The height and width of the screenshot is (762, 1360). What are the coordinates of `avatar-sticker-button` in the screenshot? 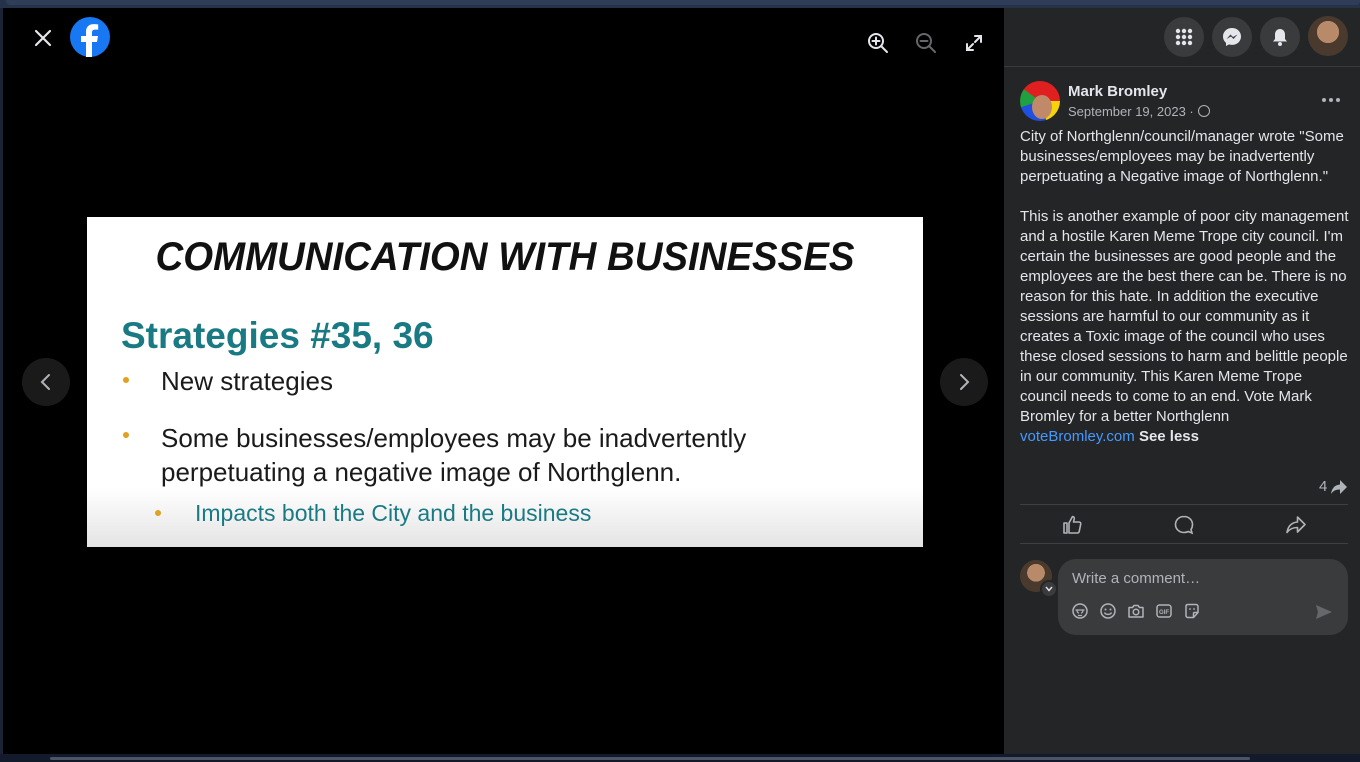 It's located at (1080, 611).